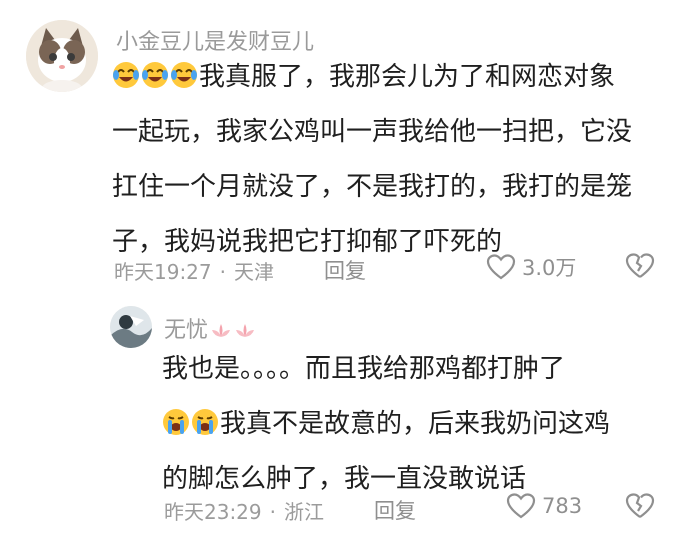 Image resolution: width=690 pixels, height=542 pixels. I want to click on like-button: 3.0万, so click(531, 267).